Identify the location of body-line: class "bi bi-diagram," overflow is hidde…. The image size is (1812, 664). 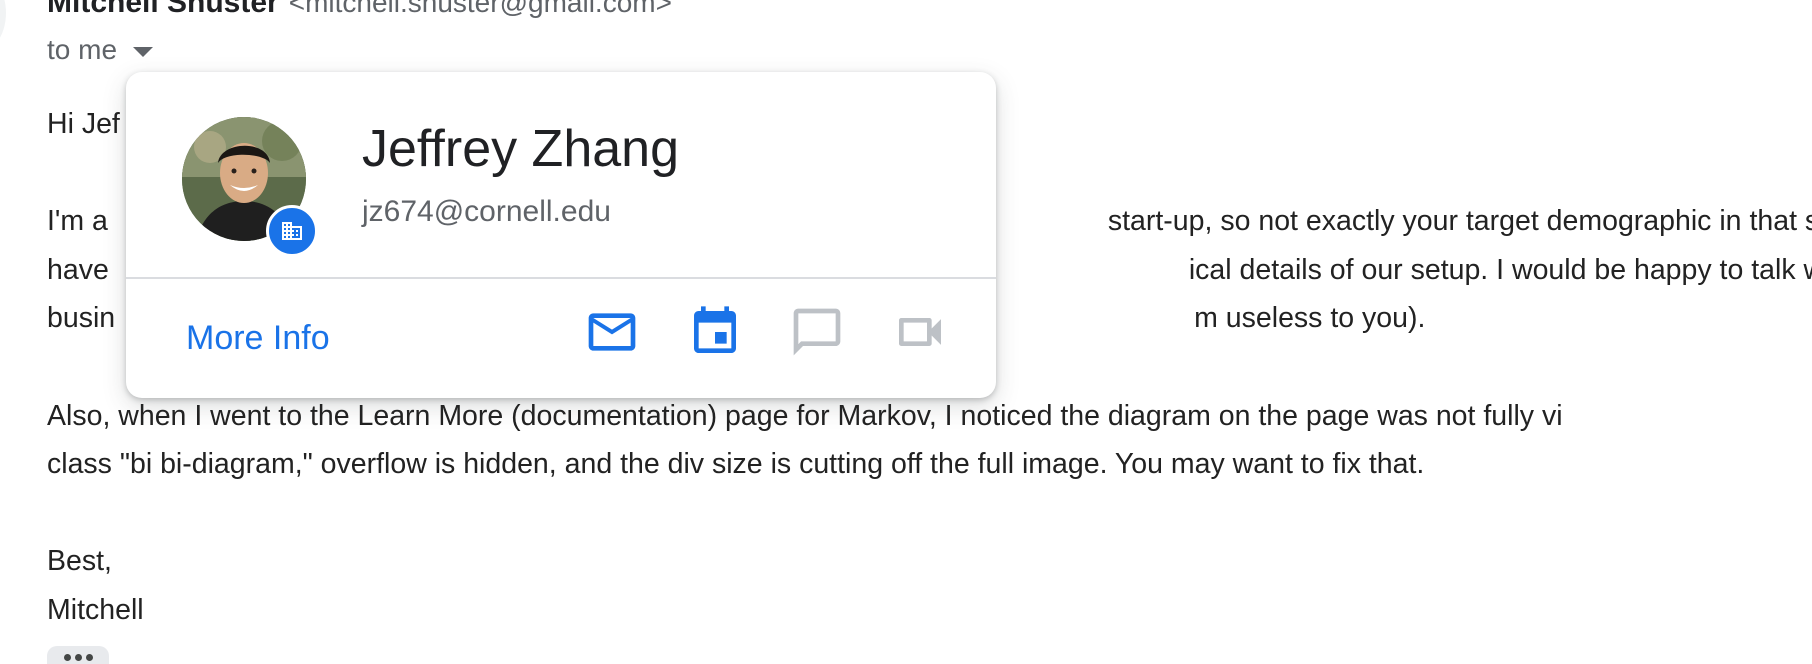
(736, 464).